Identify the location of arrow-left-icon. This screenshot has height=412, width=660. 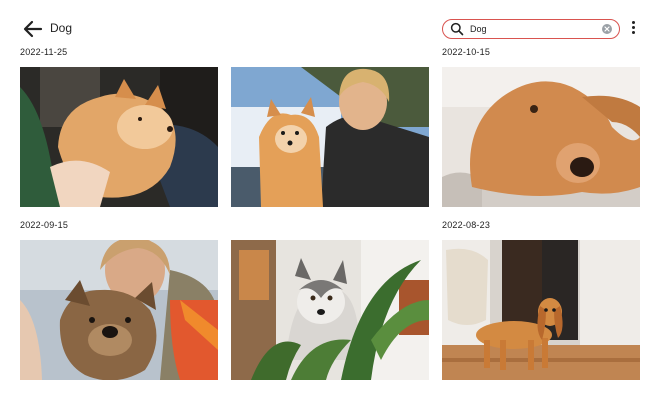
(33, 29).